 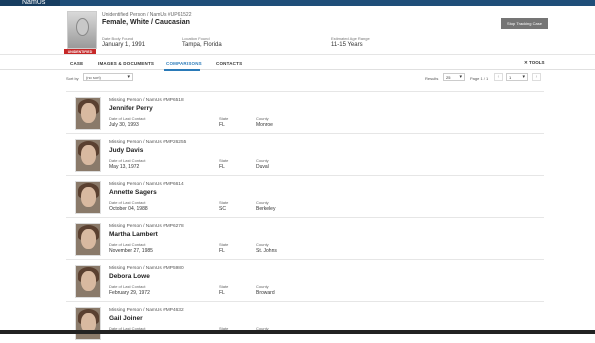 What do you see at coordinates (82, 27) in the screenshot?
I see `face-placeholder` at bounding box center [82, 27].